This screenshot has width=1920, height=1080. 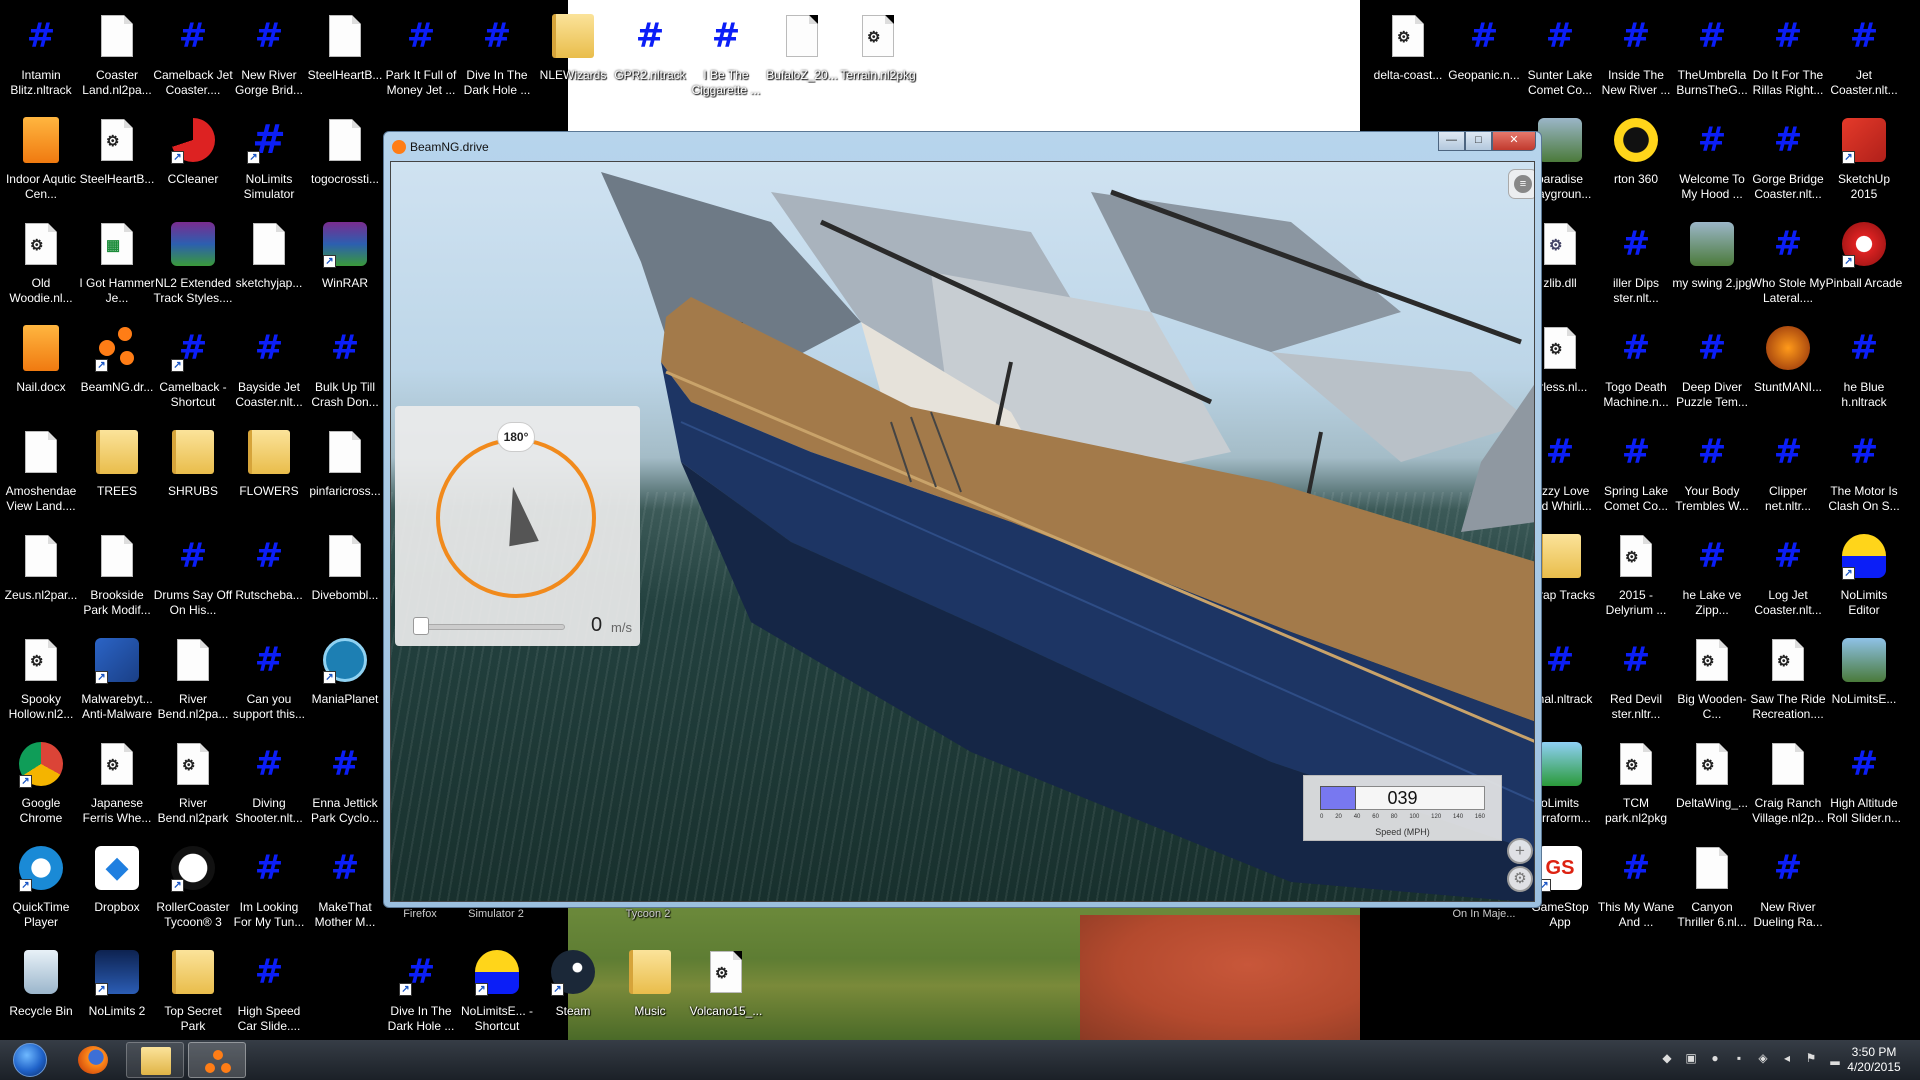 I want to click on clock: 3:50 PM 4/20/2015, so click(x=1874, y=1060).